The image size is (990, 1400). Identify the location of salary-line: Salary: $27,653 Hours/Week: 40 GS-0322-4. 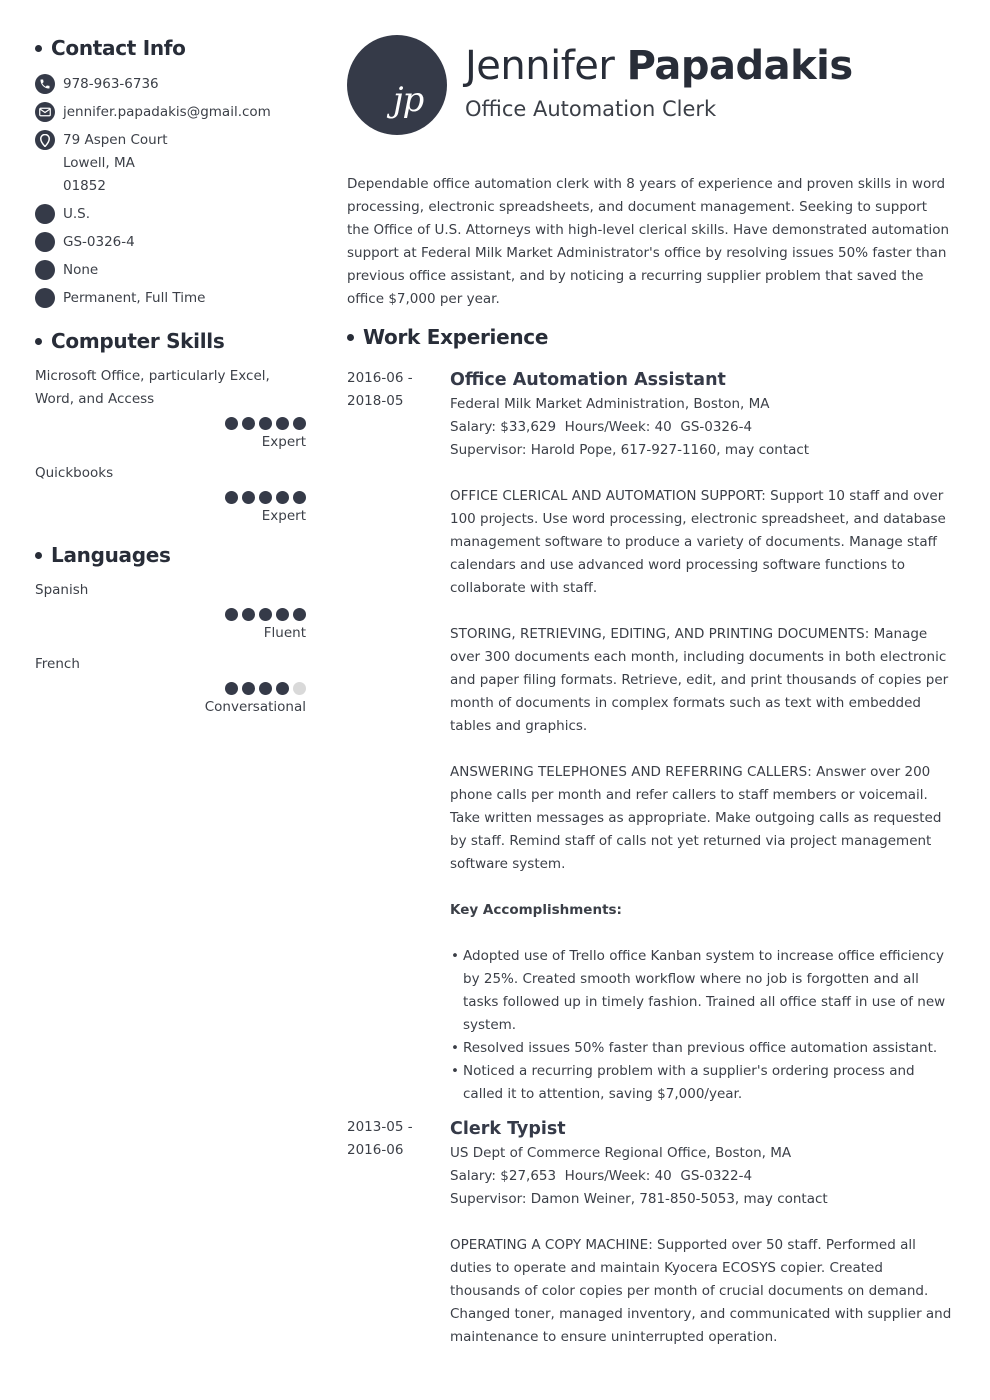
(601, 1176).